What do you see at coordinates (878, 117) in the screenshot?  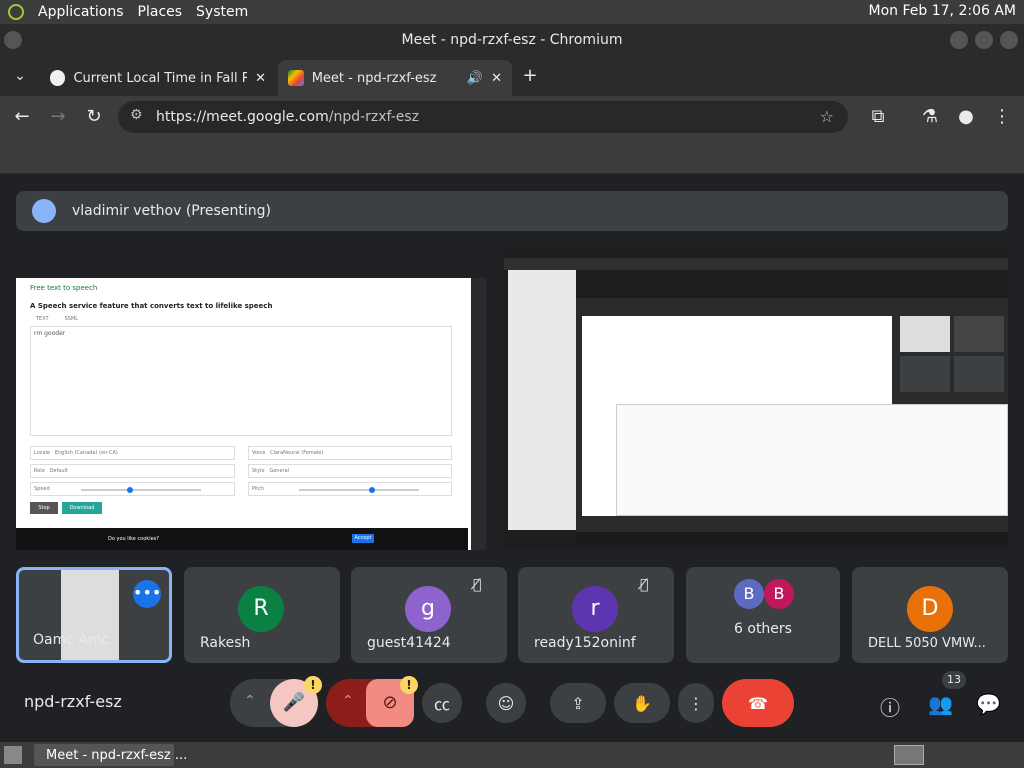 I see `extensions-puzzle-icon: ⧉` at bounding box center [878, 117].